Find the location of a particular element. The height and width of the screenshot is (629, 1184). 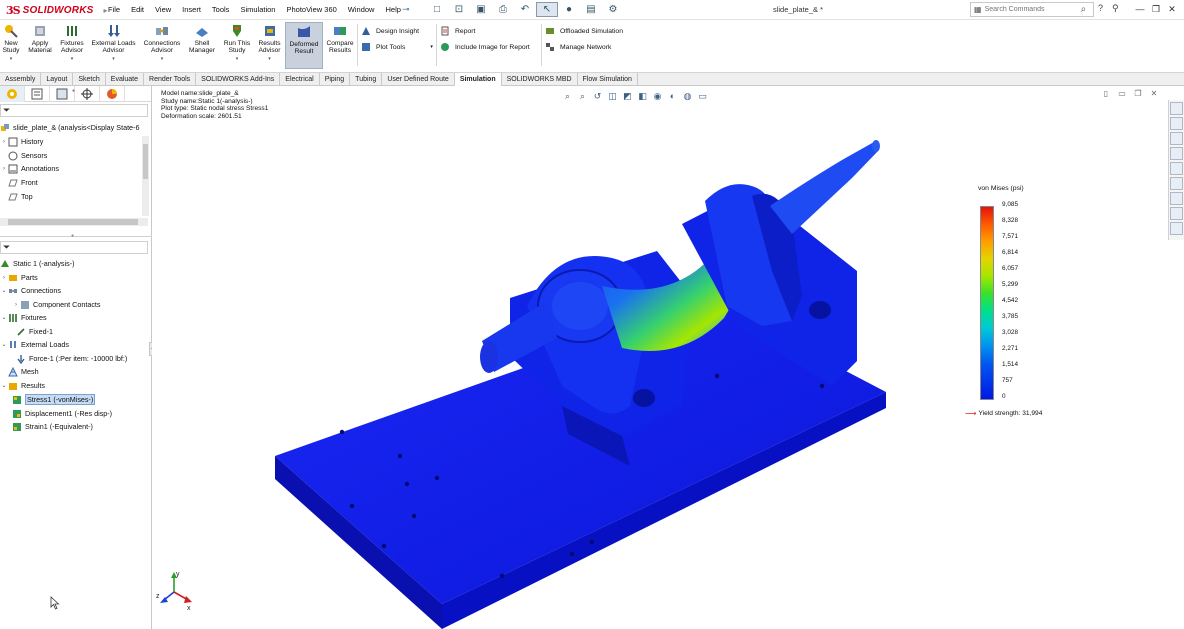

plot-tools-button: Plot Tools ▾ is located at coordinates (397, 47).